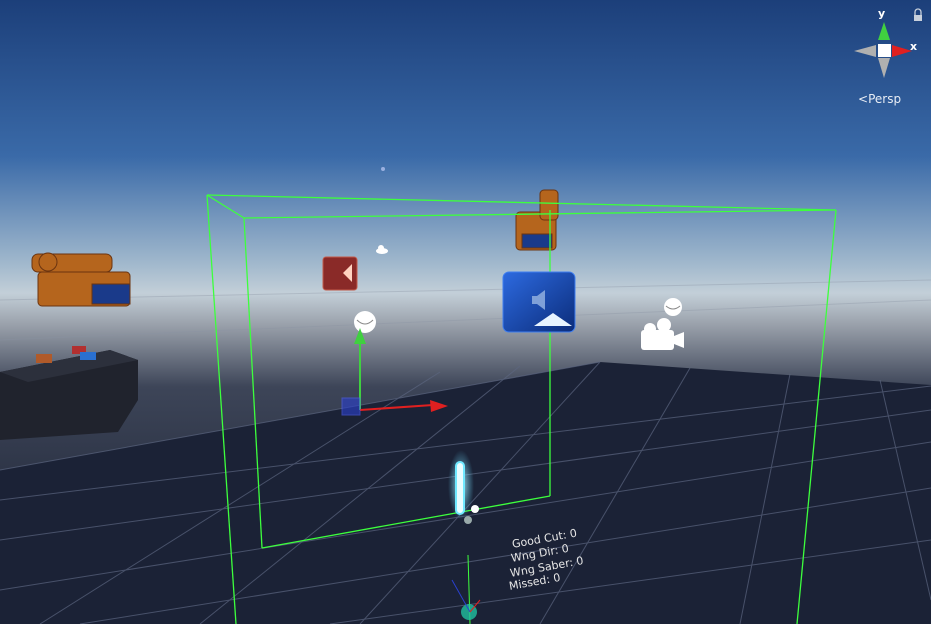  What do you see at coordinates (539, 302) in the screenshot?
I see `blue-note-block` at bounding box center [539, 302].